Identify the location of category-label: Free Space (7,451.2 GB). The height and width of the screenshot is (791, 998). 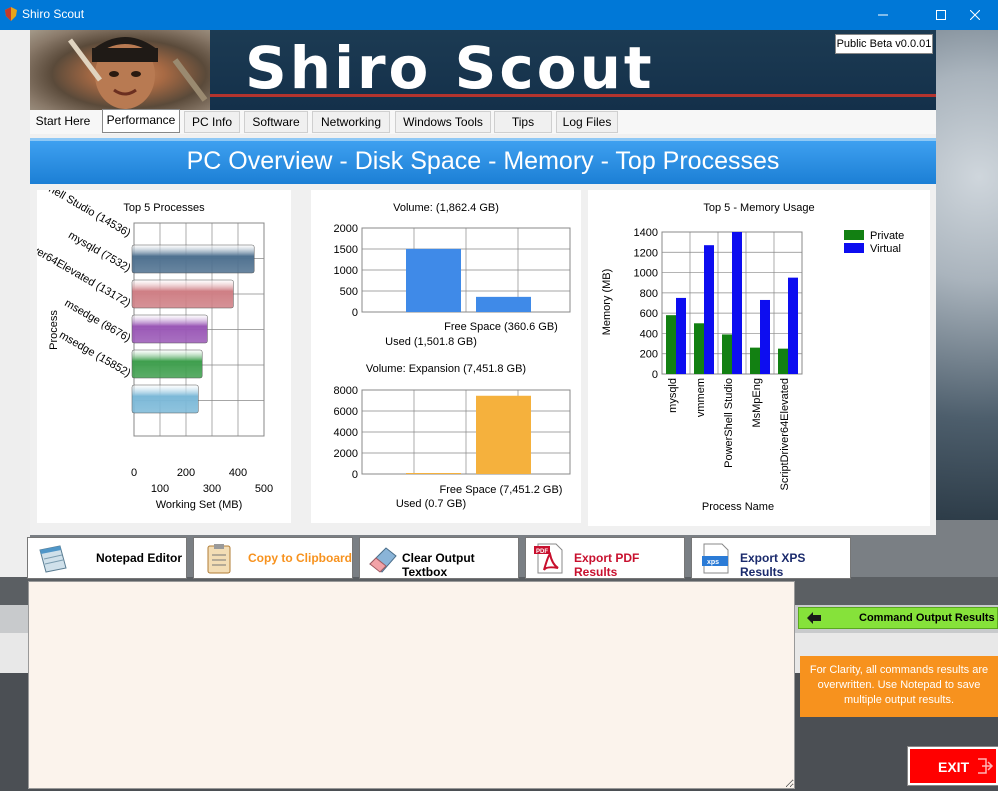
(501, 490).